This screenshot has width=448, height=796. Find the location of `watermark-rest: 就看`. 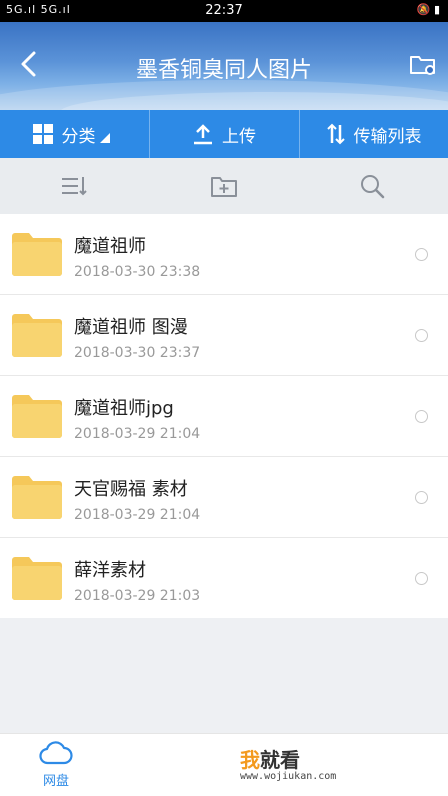

watermark-rest: 就看 is located at coordinates (280, 760).